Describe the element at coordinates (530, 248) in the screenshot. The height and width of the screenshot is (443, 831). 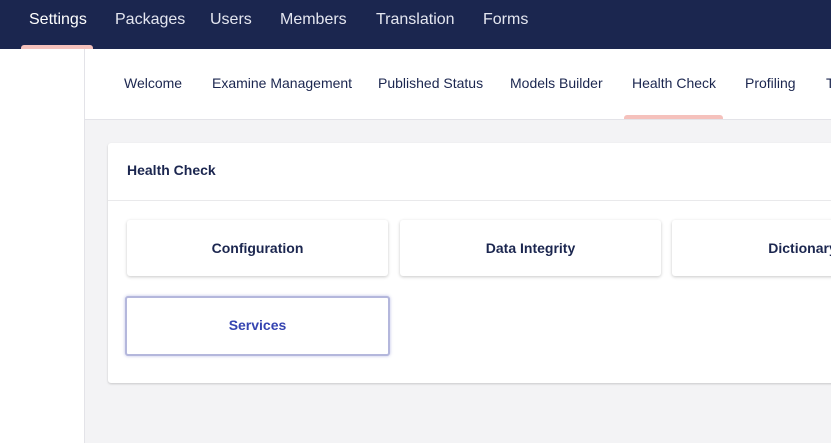
I see `group-card-data-integrity: Data Integrity` at that location.